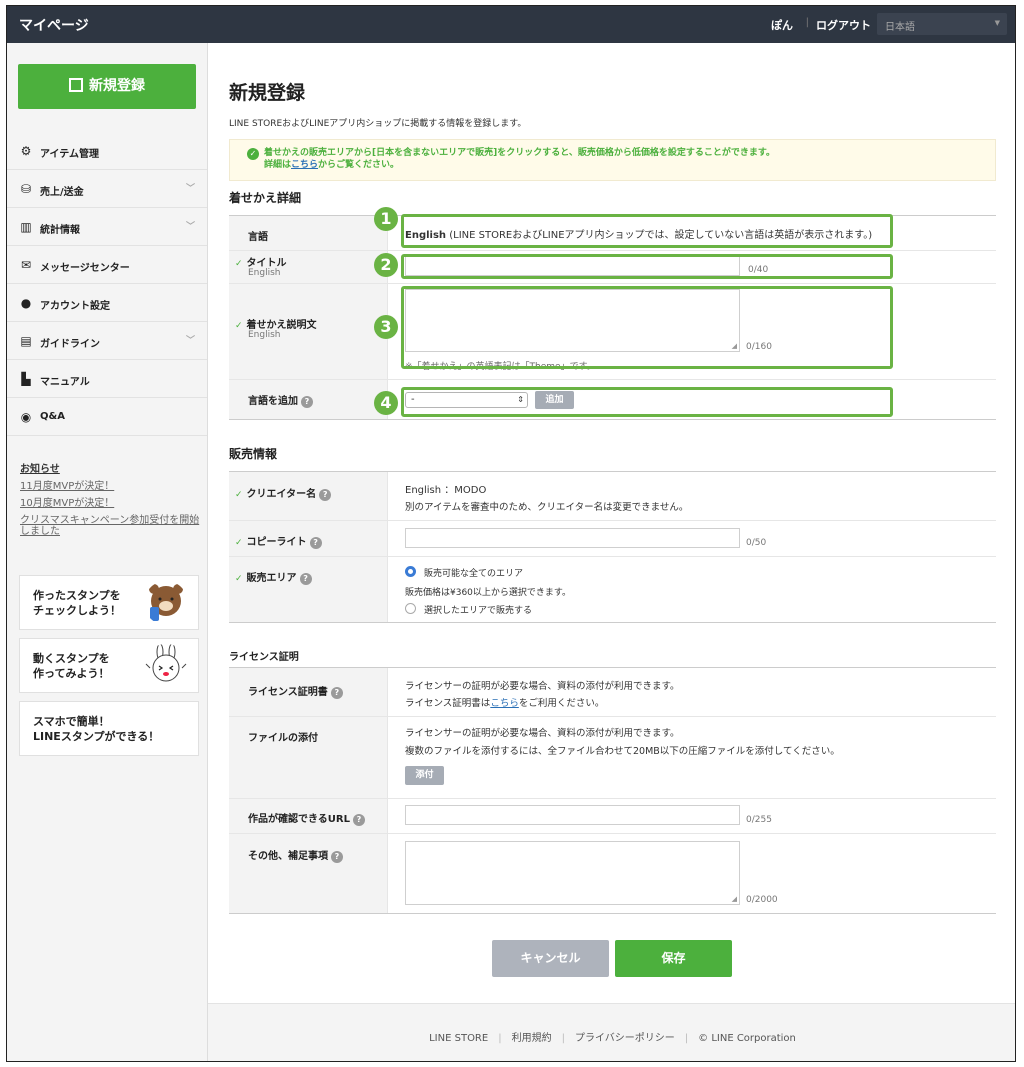 The height and width of the screenshot is (1067, 1024). I want to click on check-circle-icon: ✓, so click(253, 154).